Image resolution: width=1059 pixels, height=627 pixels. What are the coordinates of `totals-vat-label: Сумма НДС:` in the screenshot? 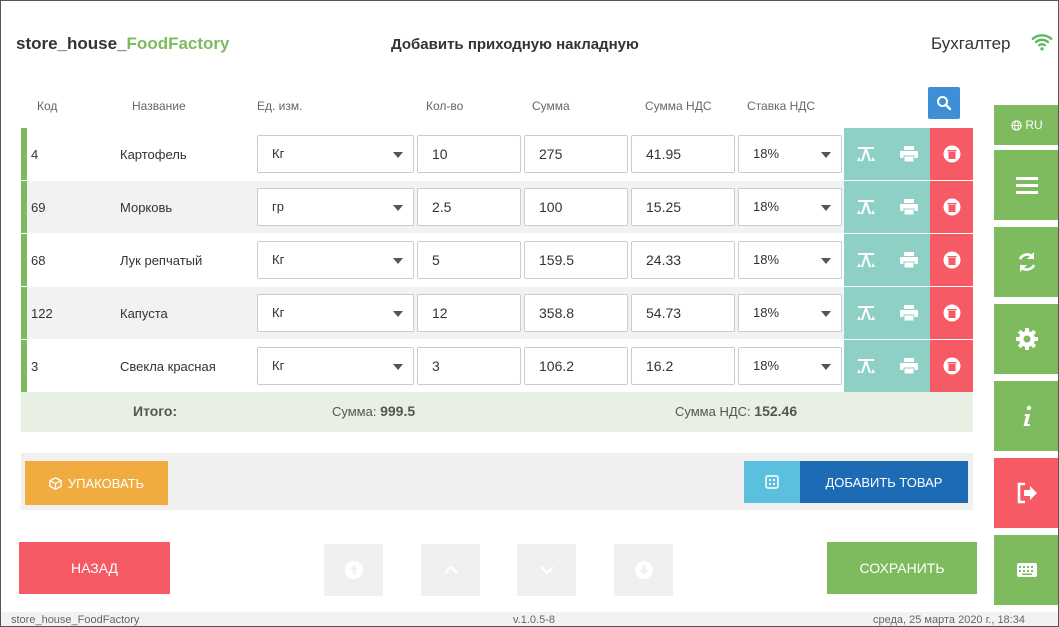 It's located at (713, 411).